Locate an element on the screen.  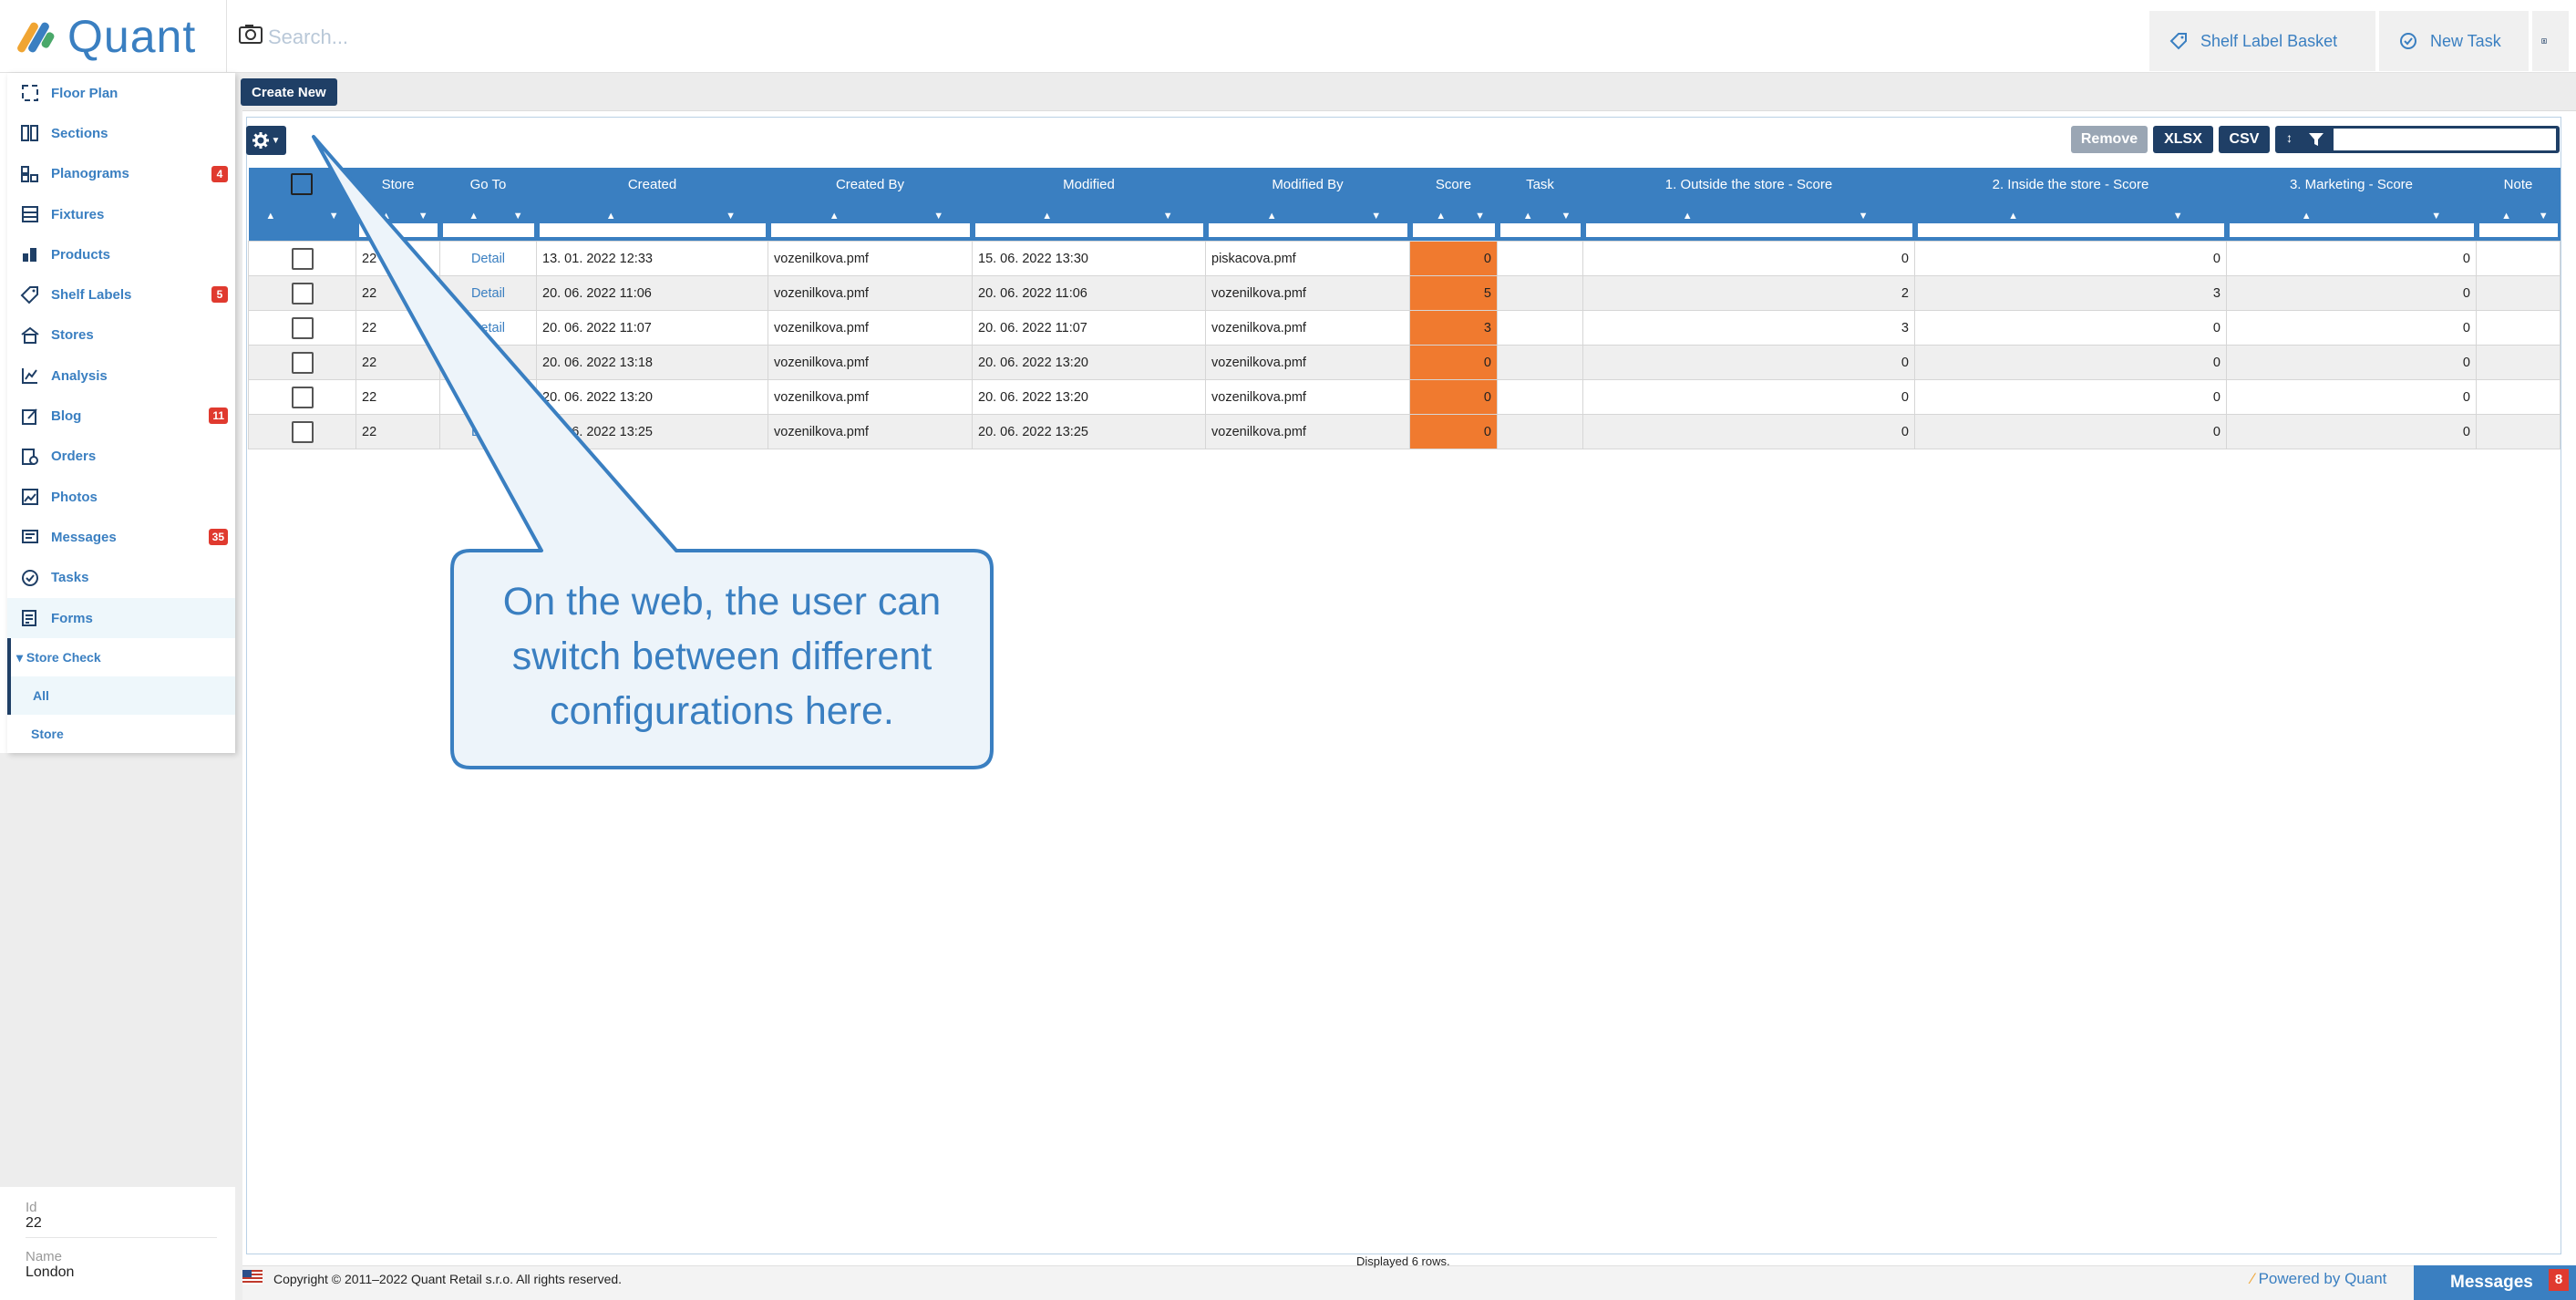
filter-input is located at coordinates (2445, 139).